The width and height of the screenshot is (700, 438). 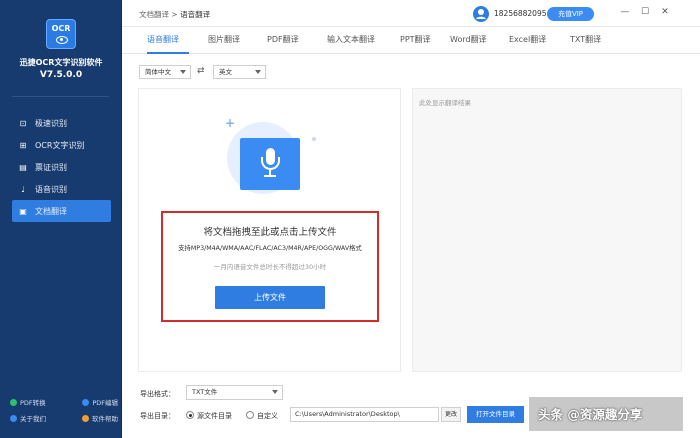 What do you see at coordinates (13, 402) in the screenshot?
I see `pdf-convert-icon` at bounding box center [13, 402].